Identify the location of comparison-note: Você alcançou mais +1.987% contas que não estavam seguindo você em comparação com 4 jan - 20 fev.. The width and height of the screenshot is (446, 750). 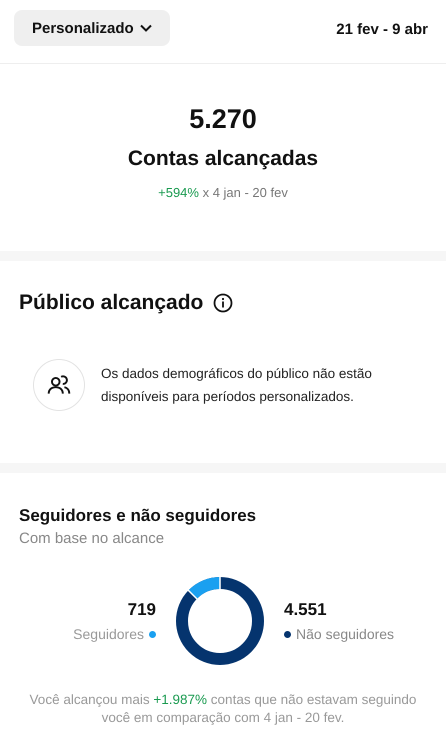
(223, 709).